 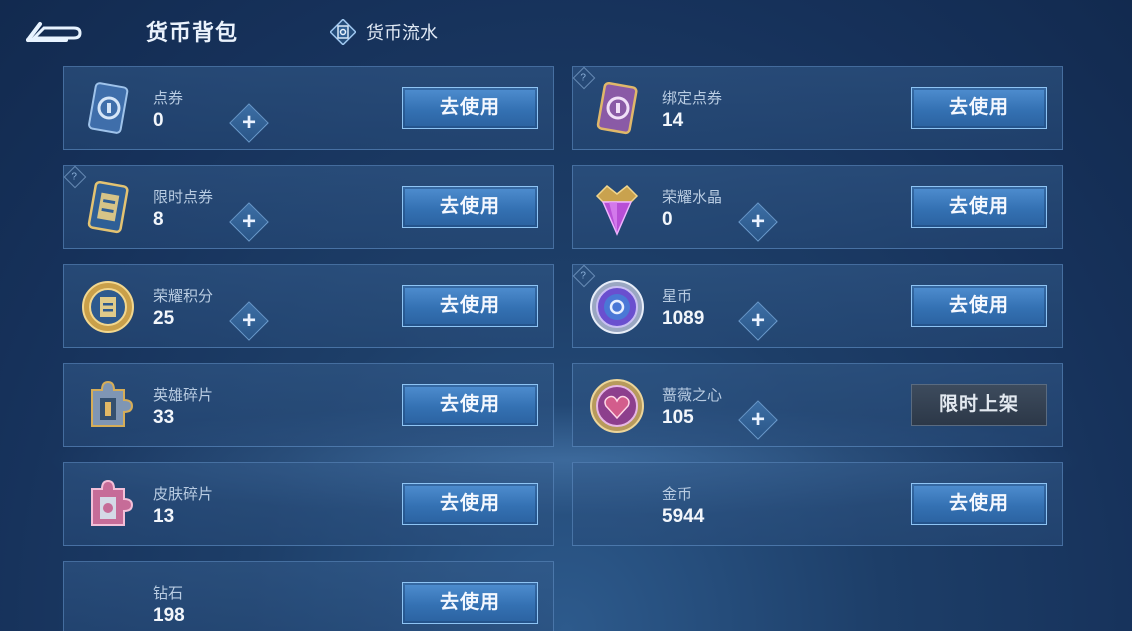 What do you see at coordinates (108, 406) in the screenshot?
I see `hero-fragment-icon` at bounding box center [108, 406].